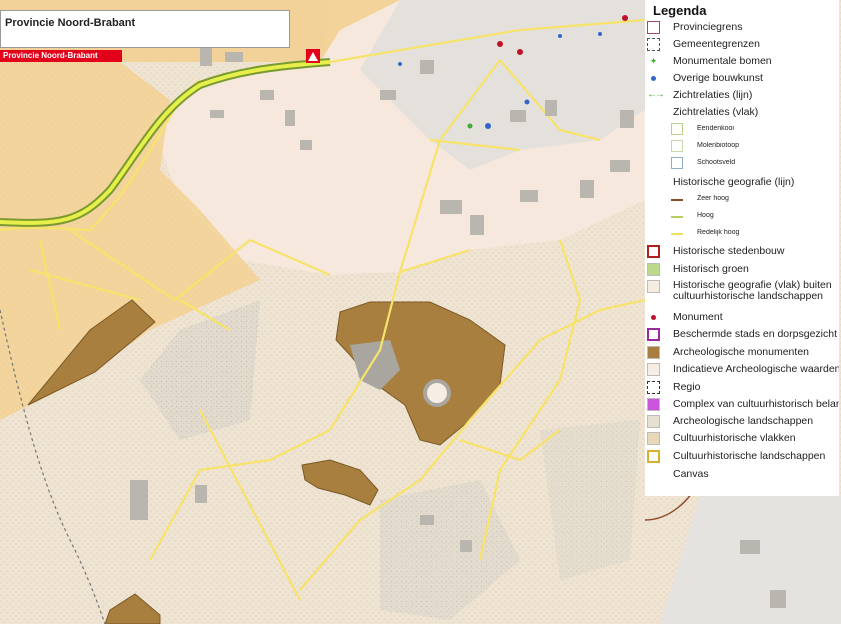 The height and width of the screenshot is (624, 841). Describe the element at coordinates (708, 27) in the screenshot. I see `legend-label: Provinciegrens` at that location.